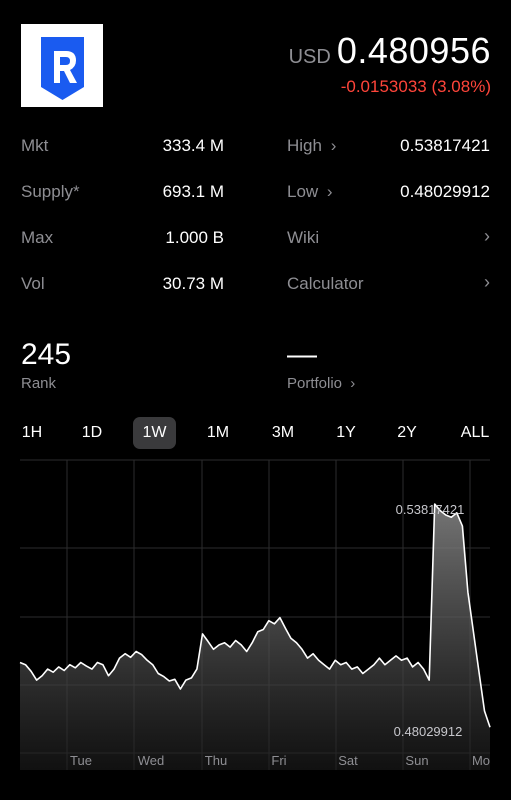  Describe the element at coordinates (283, 433) in the screenshot. I see `range-3m: 3M` at that location.